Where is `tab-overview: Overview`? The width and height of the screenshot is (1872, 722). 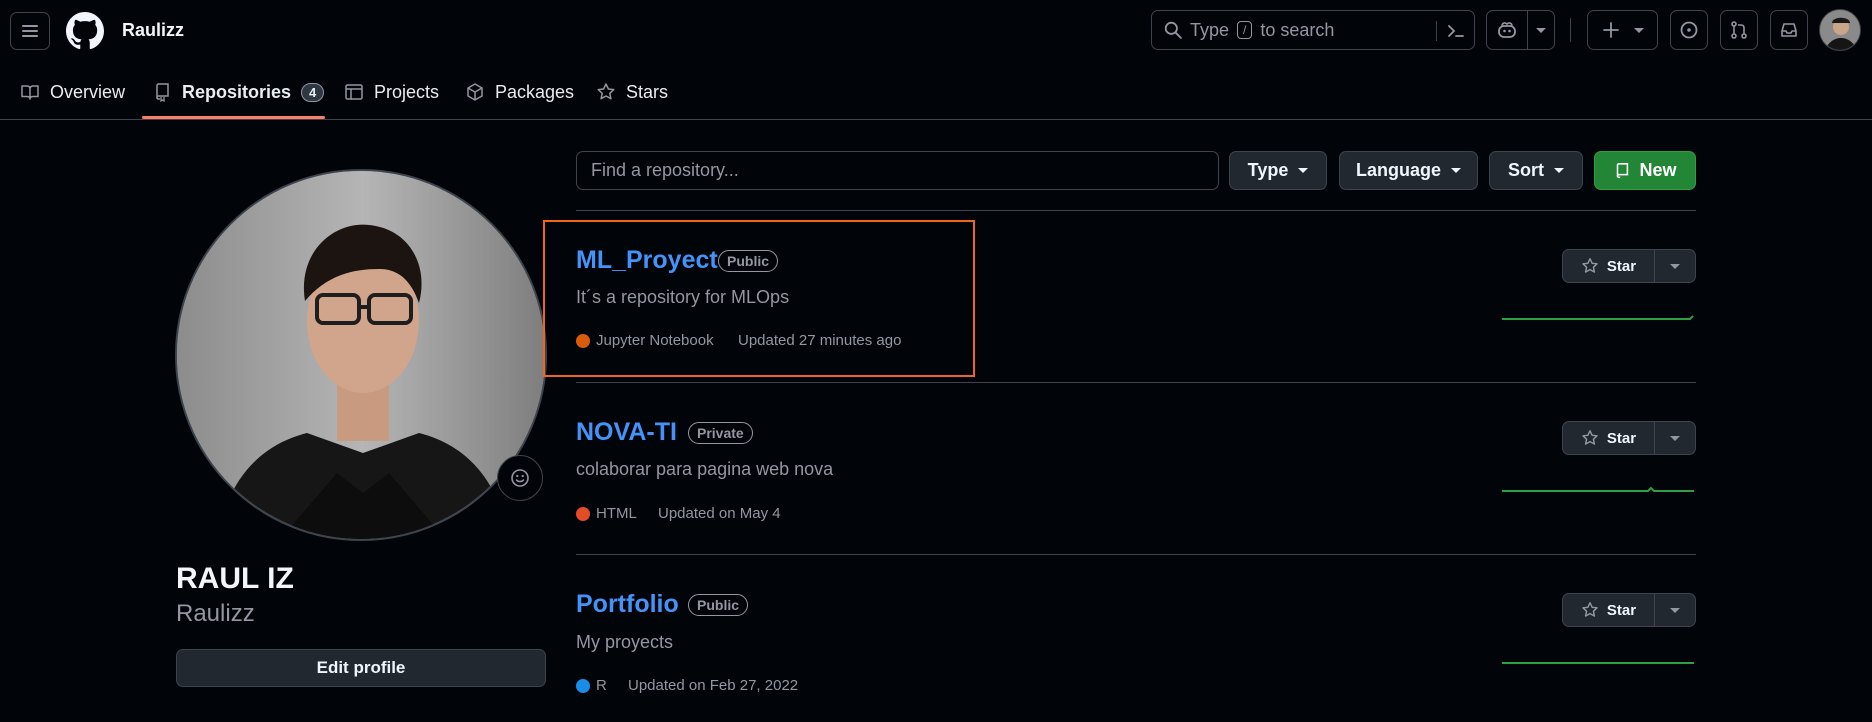 tab-overview: Overview is located at coordinates (72, 92).